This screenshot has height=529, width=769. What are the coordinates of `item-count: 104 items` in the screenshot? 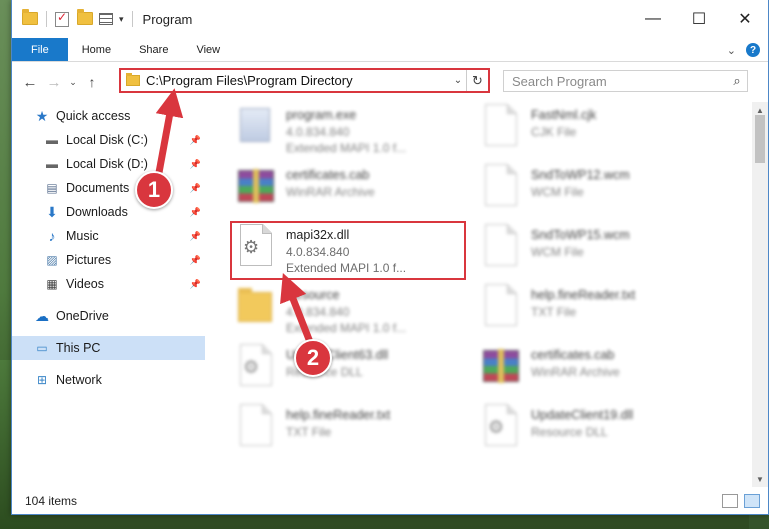 It's located at (51, 500).